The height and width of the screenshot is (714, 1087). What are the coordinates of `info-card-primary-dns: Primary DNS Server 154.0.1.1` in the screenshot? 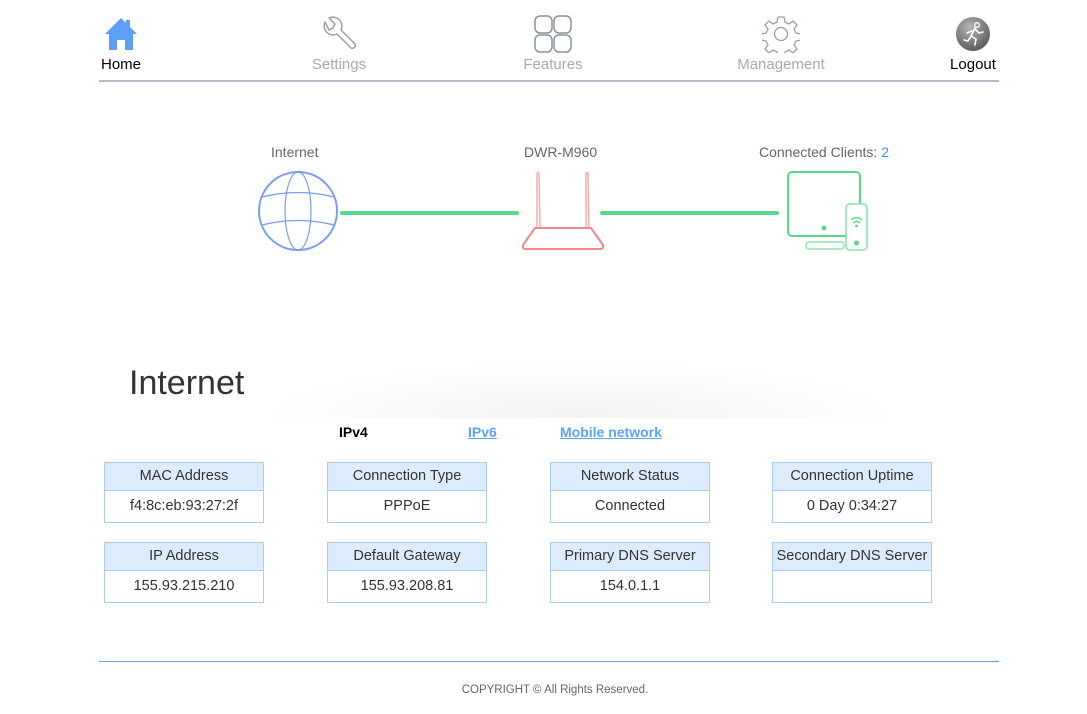 It's located at (630, 572).